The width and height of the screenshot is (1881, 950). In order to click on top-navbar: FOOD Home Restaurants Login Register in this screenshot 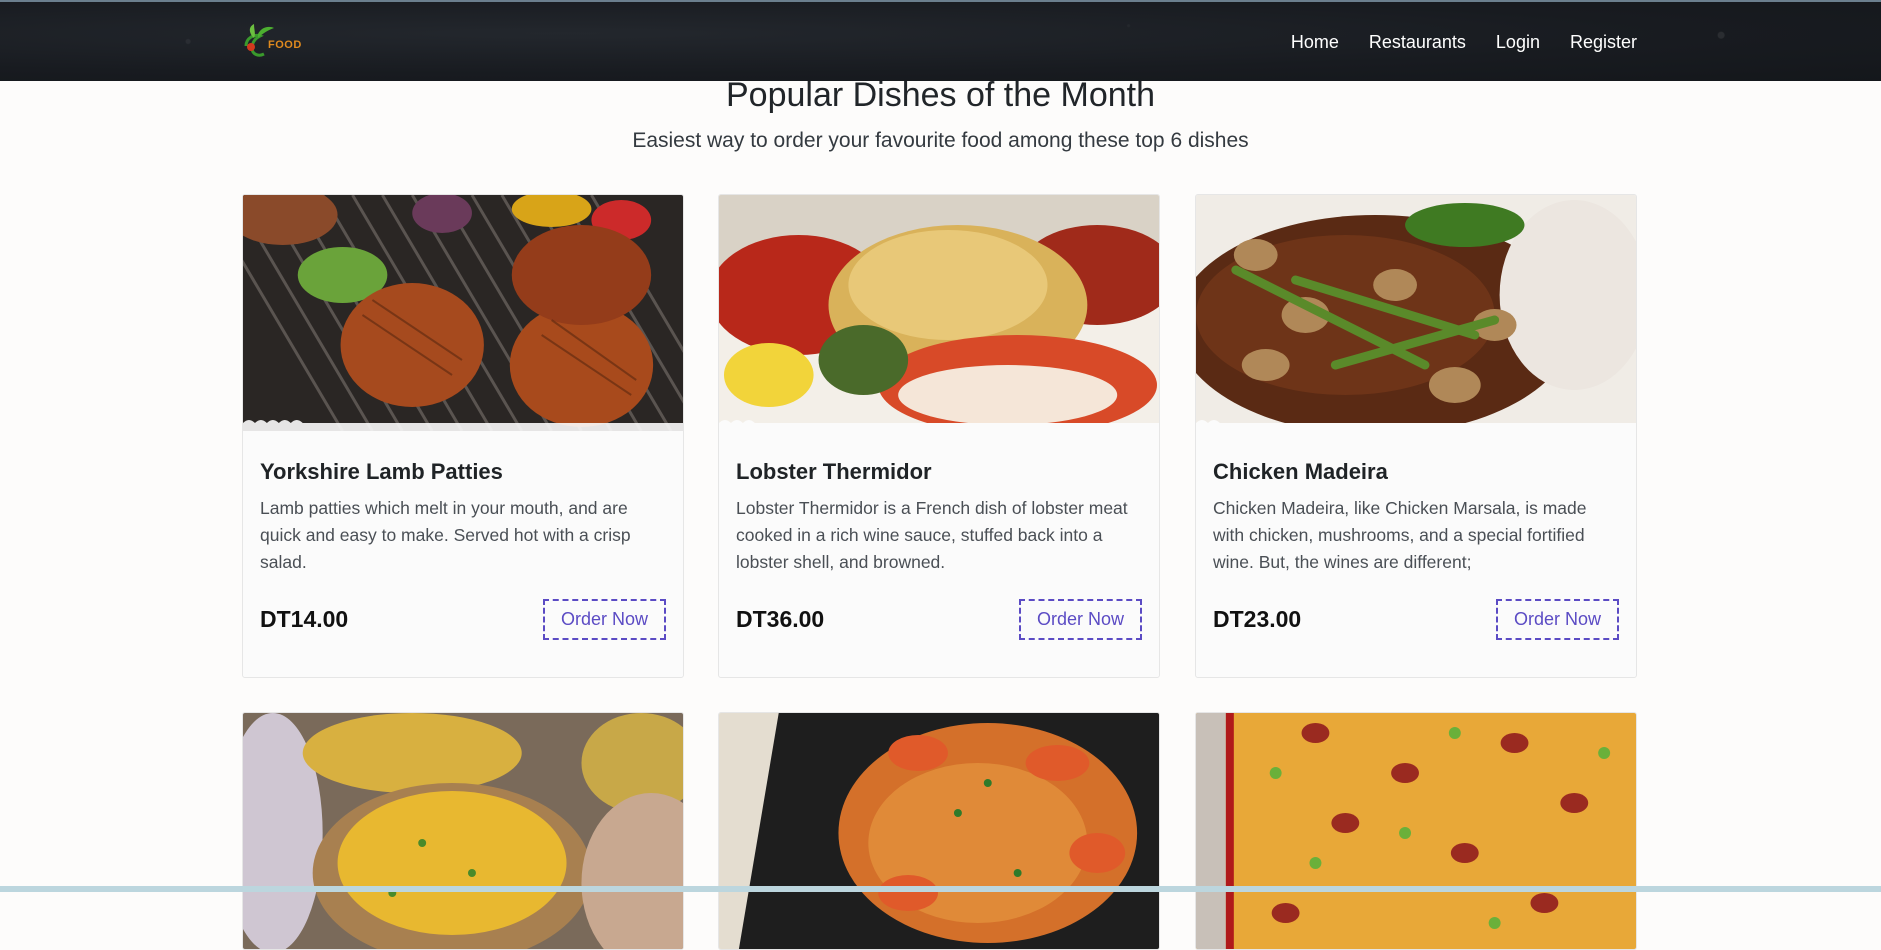, I will do `click(940, 40)`.